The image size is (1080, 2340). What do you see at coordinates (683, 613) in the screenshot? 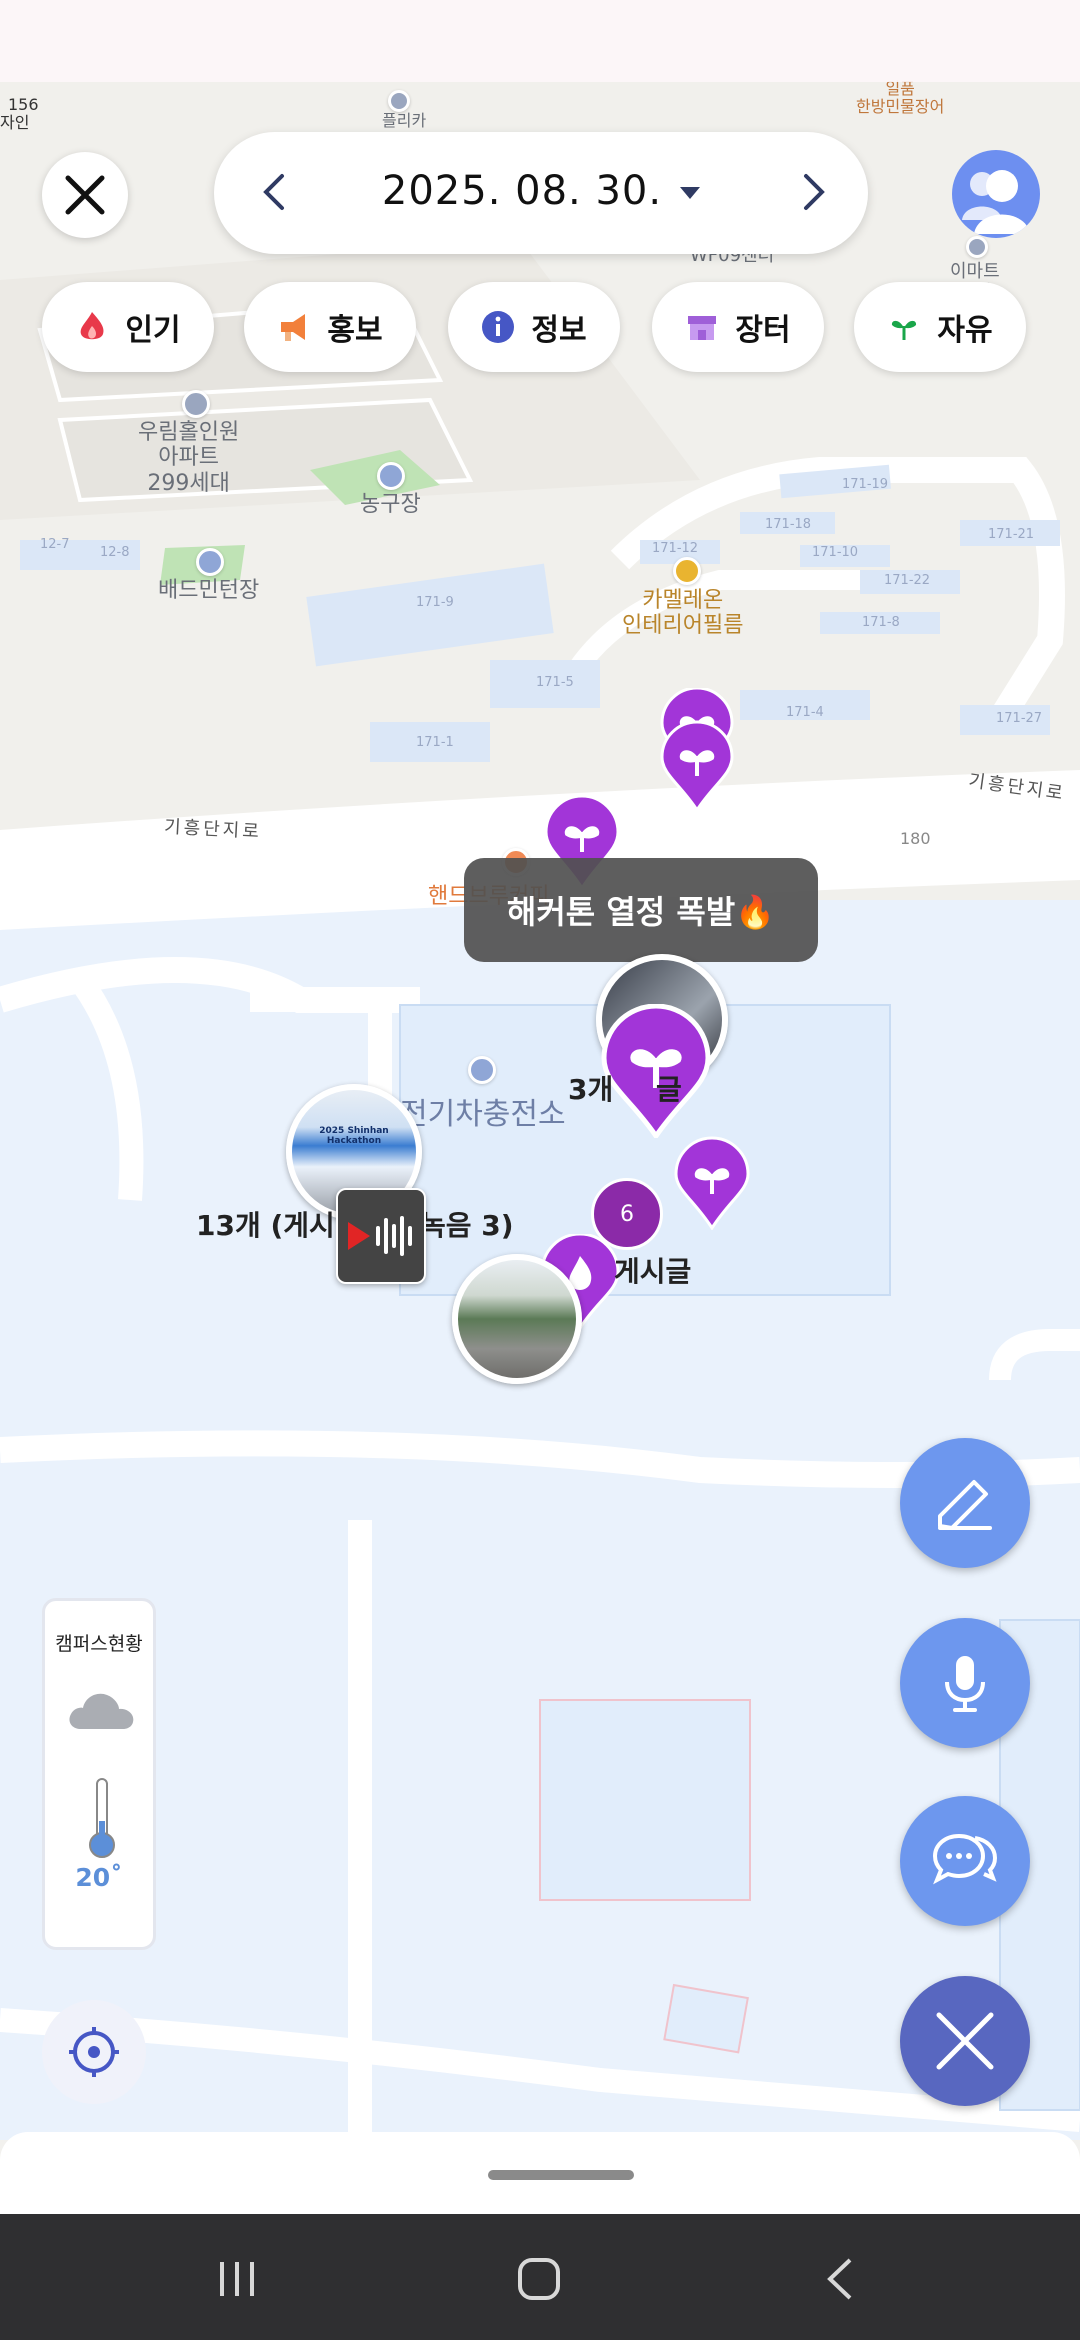
I see `map-label-interior: 카멜레온 인테리어필름` at bounding box center [683, 613].